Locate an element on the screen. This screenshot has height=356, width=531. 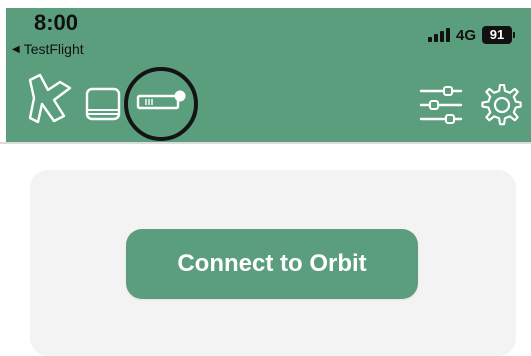
header-divider is located at coordinates (265, 143).